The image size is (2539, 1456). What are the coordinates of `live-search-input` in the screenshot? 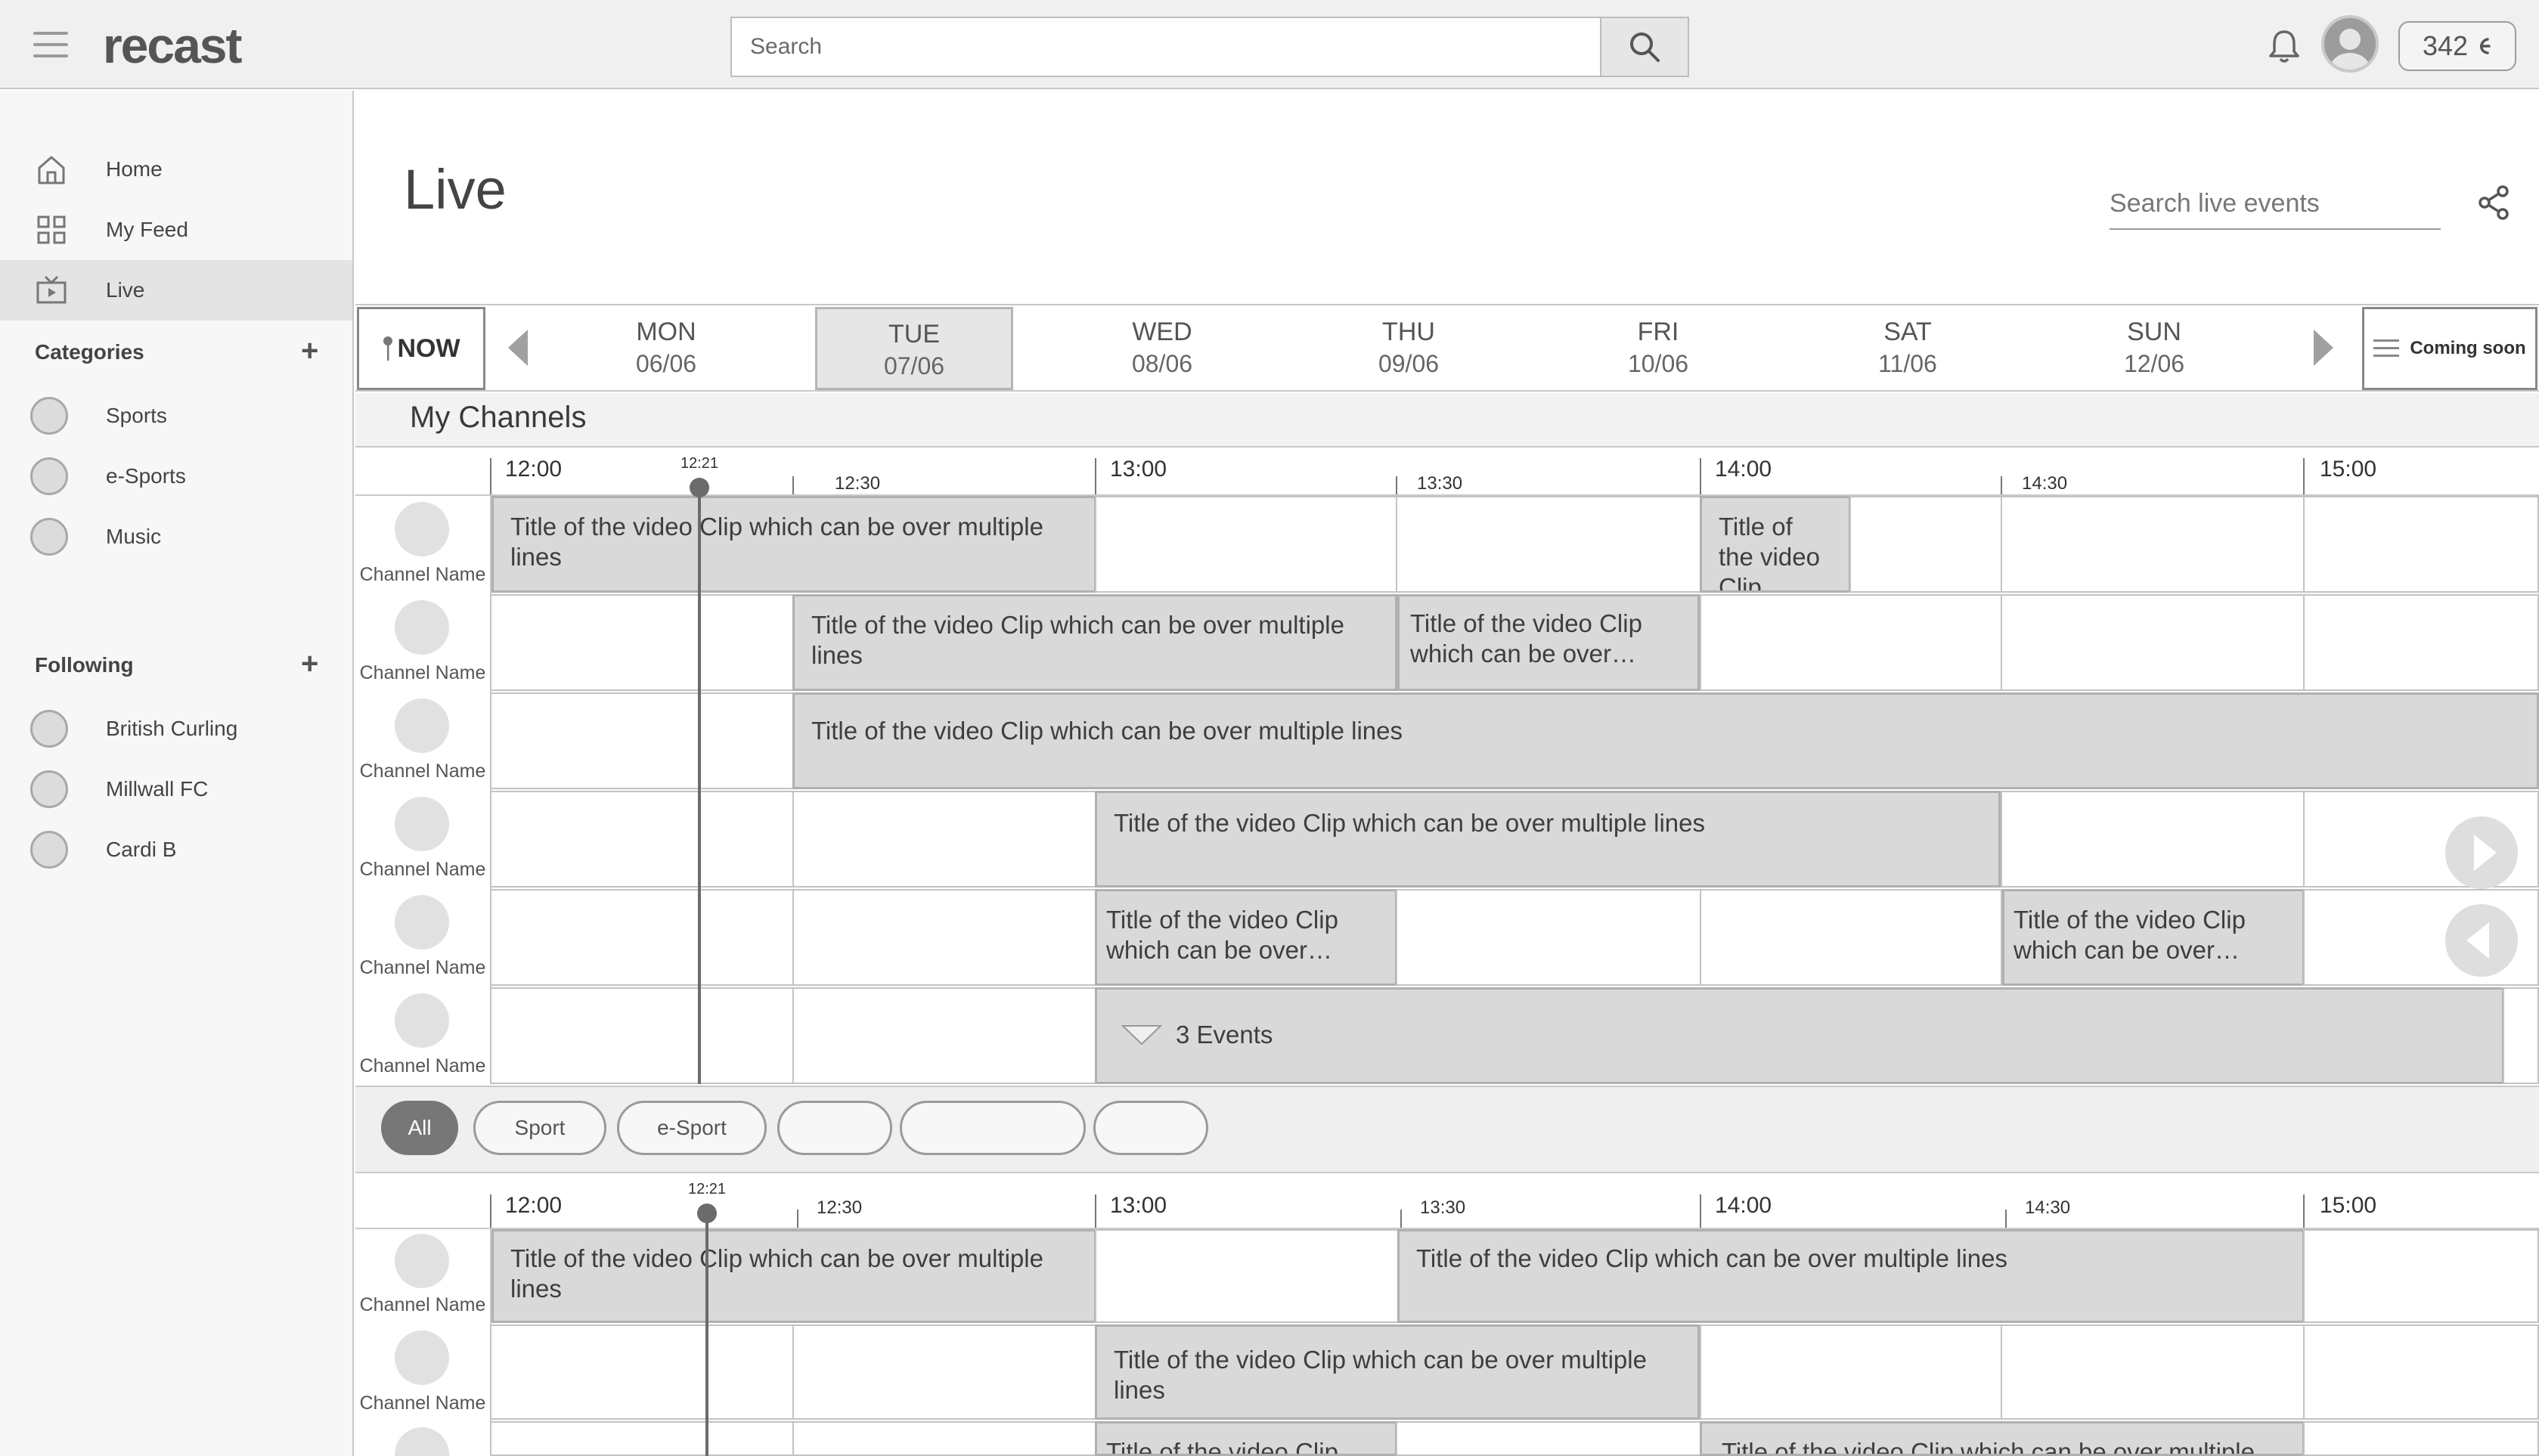 It's located at (2277, 203).